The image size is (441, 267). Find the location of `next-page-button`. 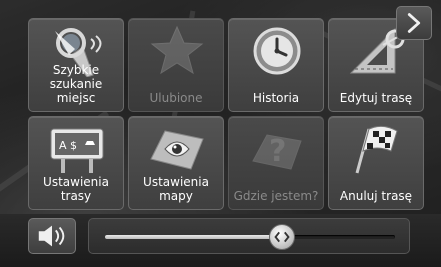

next-page-button is located at coordinates (414, 23).